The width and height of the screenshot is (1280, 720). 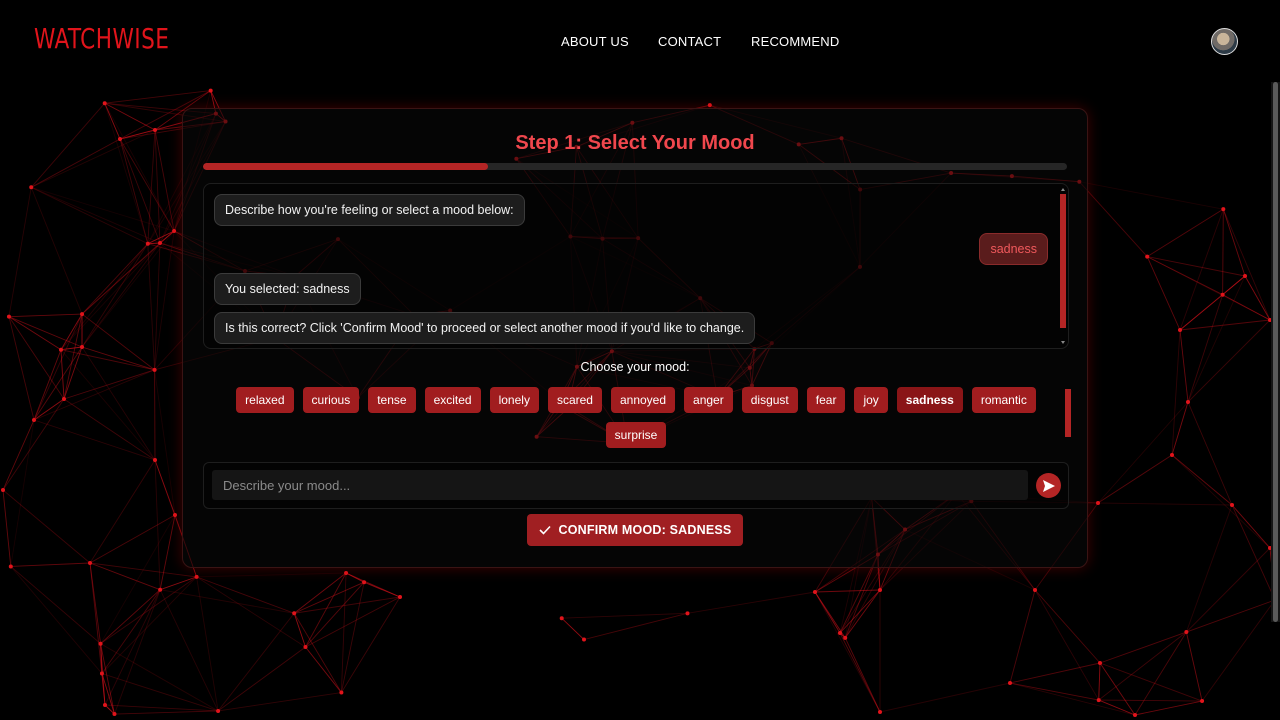 What do you see at coordinates (392, 400) in the screenshot?
I see `mood-tense-button: tense` at bounding box center [392, 400].